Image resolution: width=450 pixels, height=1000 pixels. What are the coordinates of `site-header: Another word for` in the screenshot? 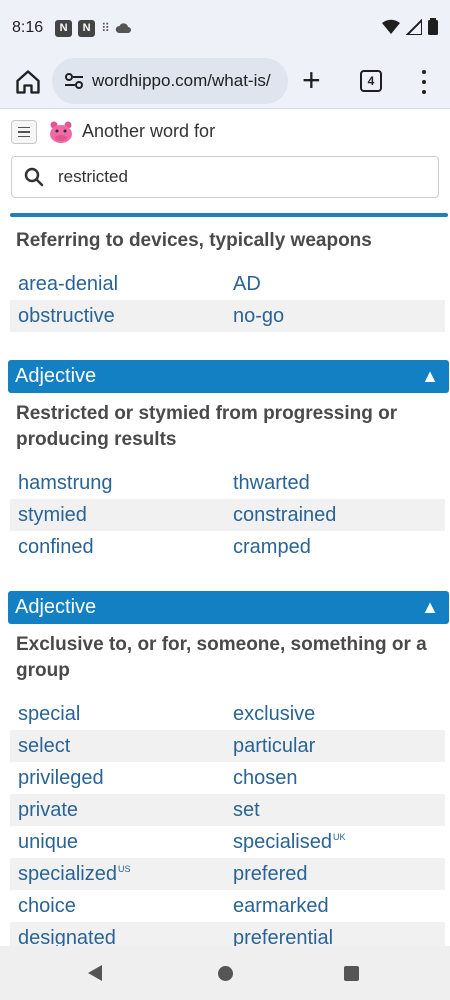 It's located at (225, 162).